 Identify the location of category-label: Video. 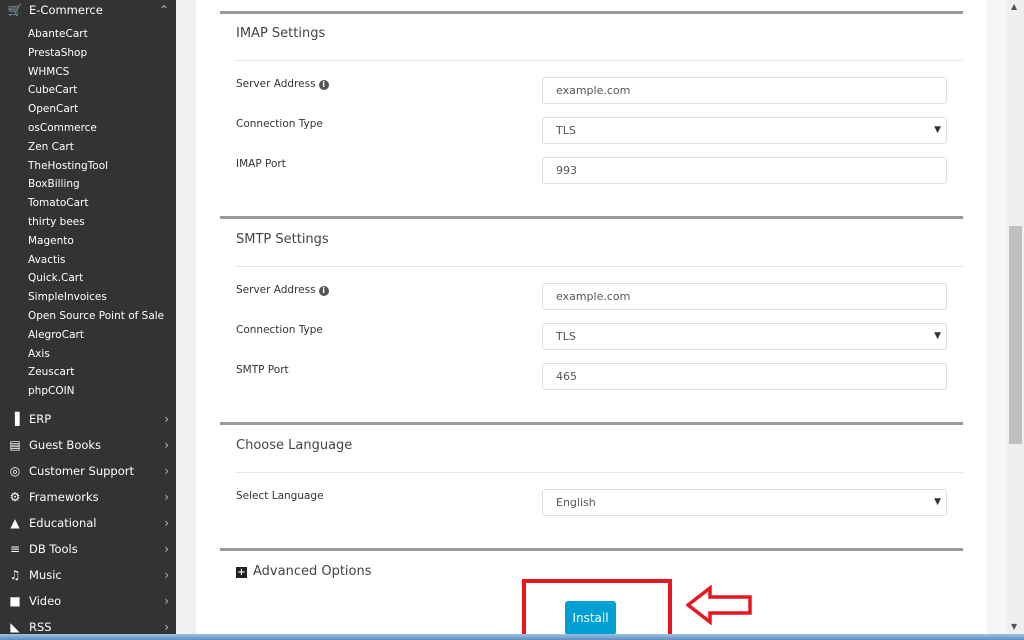
(45, 601).